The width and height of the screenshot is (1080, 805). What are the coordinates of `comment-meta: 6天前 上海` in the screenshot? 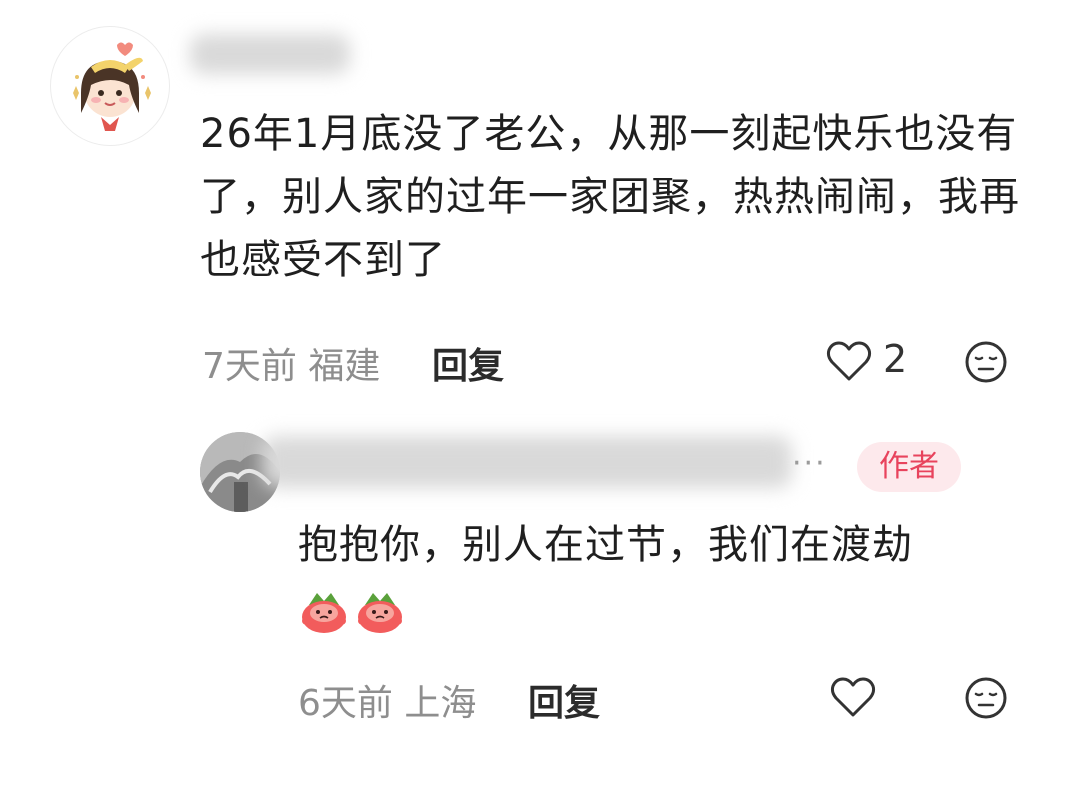 It's located at (387, 700).